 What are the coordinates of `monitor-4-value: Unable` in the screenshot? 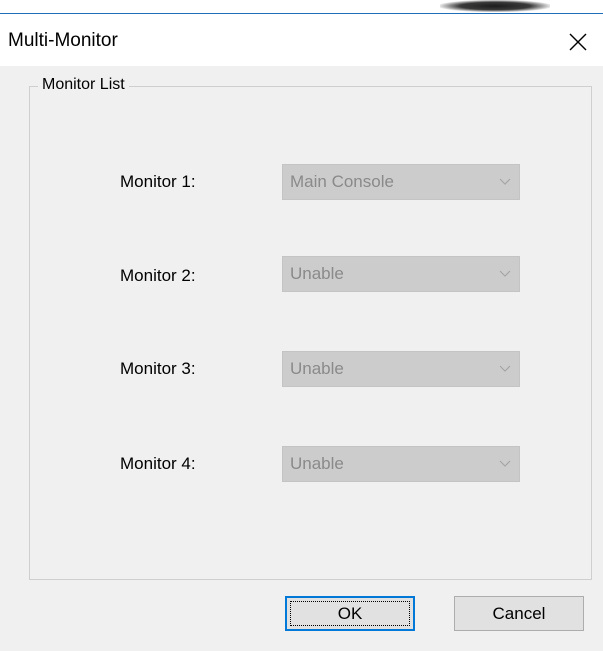 It's located at (317, 463).